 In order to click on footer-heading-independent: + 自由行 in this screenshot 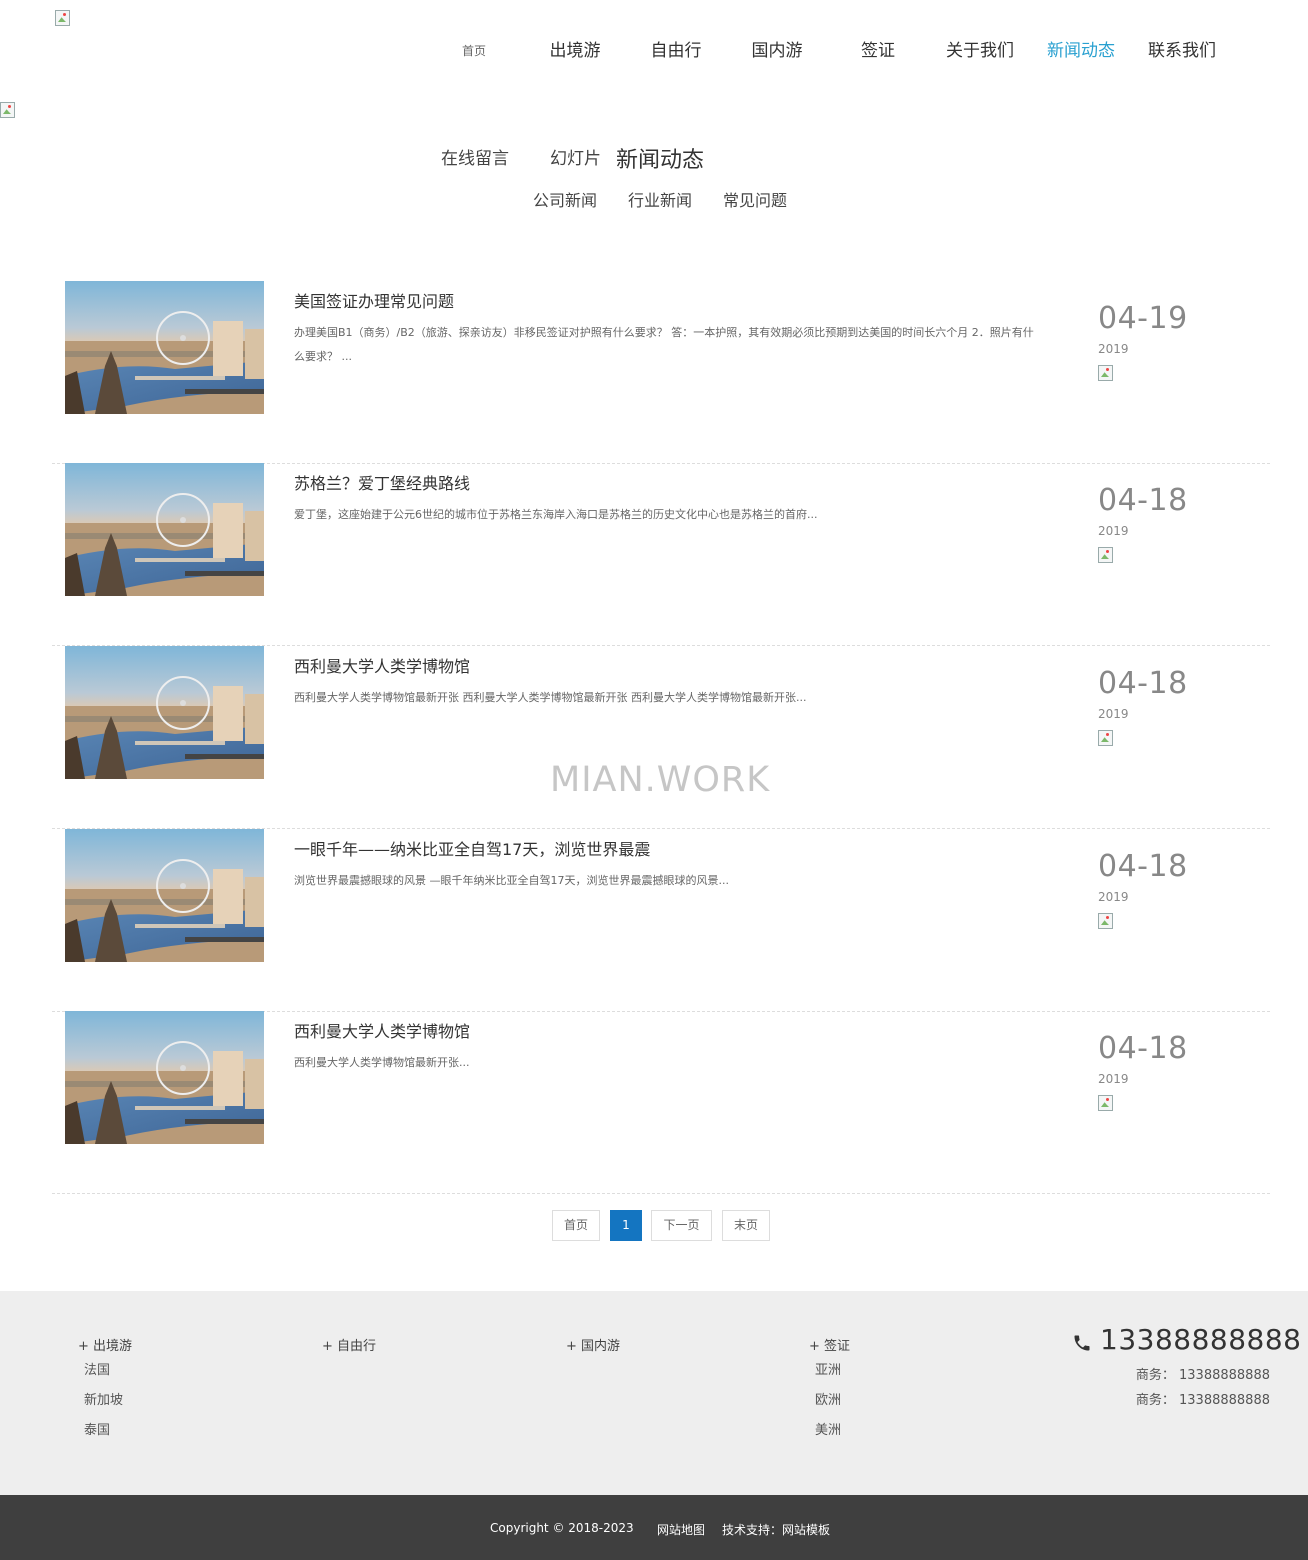, I will do `click(349, 1344)`.